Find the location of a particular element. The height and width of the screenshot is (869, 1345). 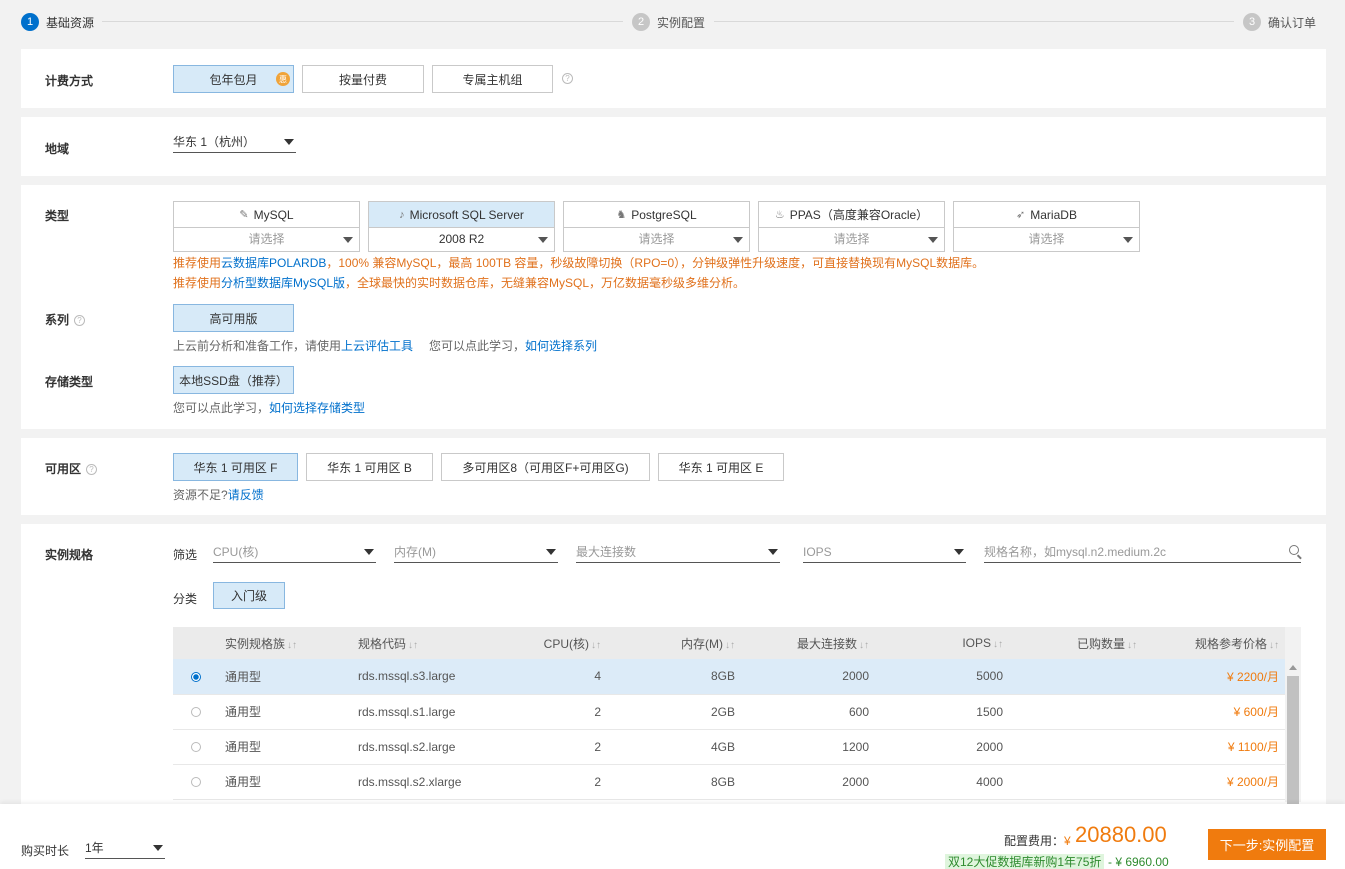

table-scrollbar is located at coordinates (1293, 716).